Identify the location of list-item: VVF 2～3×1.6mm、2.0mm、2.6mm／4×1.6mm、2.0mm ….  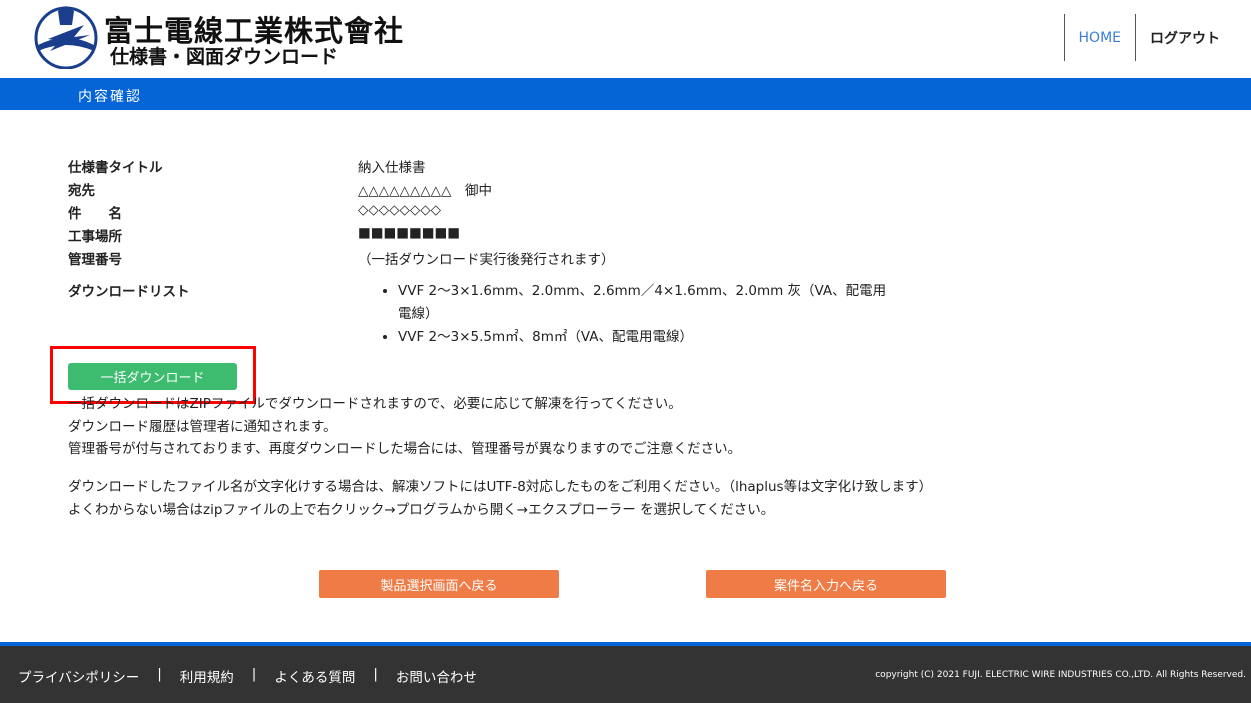
(648, 302).